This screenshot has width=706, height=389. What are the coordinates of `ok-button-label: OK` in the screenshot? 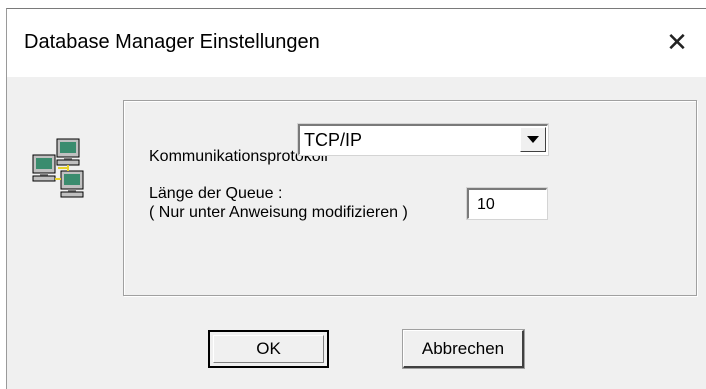 It's located at (268, 348).